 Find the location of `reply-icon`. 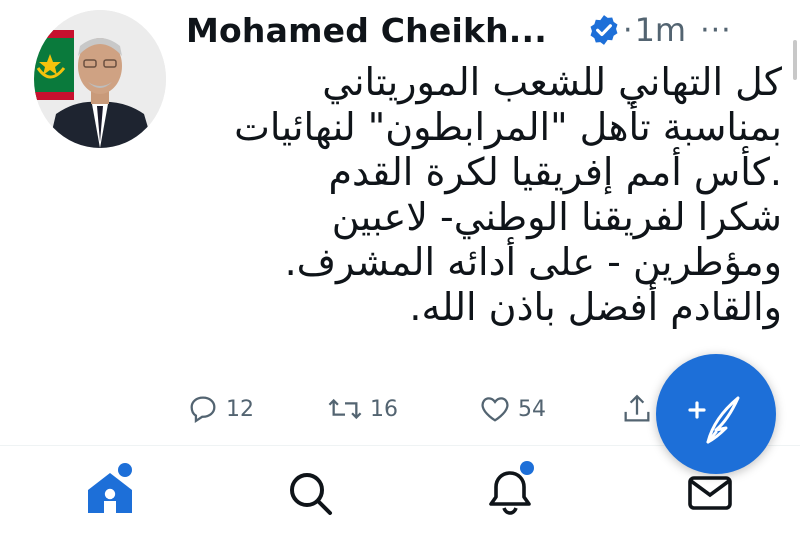

reply-icon is located at coordinates (203, 410).